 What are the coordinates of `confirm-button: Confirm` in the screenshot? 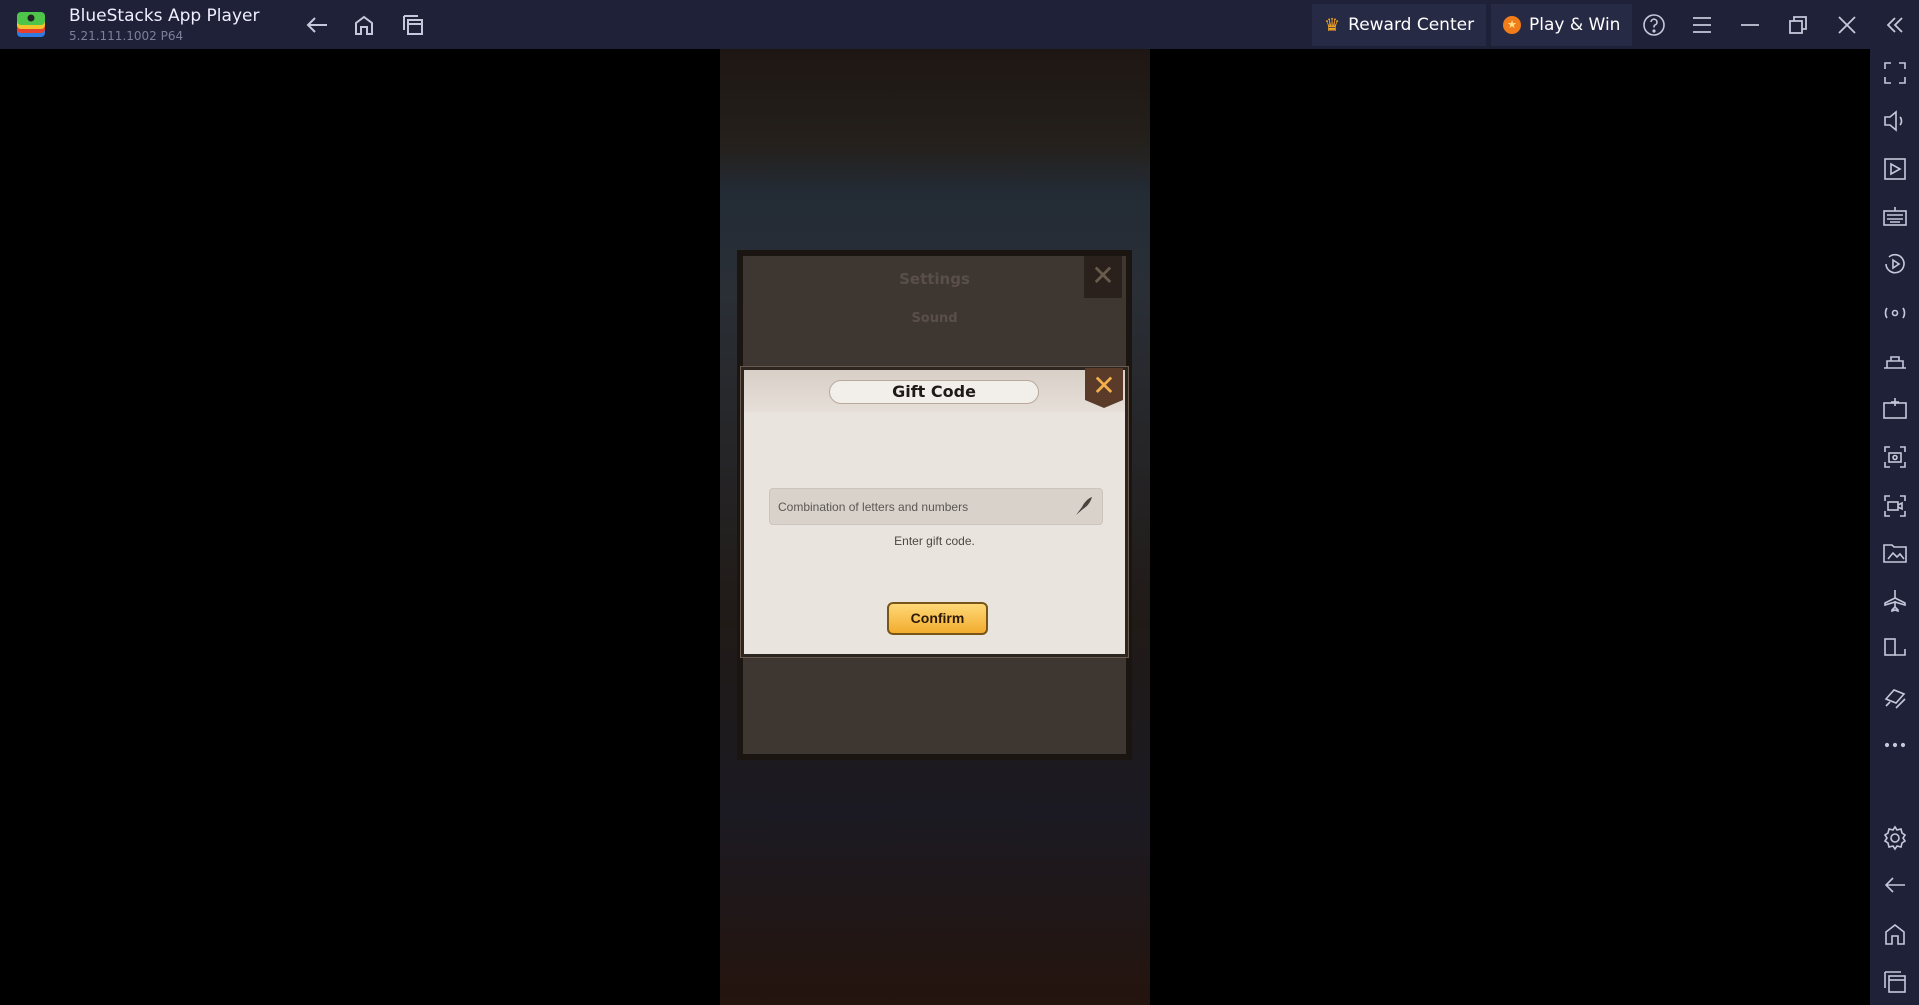 It's located at (937, 618).